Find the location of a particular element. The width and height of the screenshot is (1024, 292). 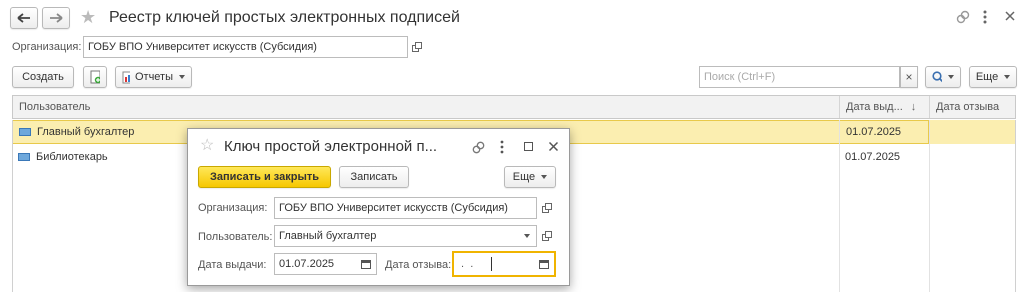

document-add-icon is located at coordinates (95, 77).